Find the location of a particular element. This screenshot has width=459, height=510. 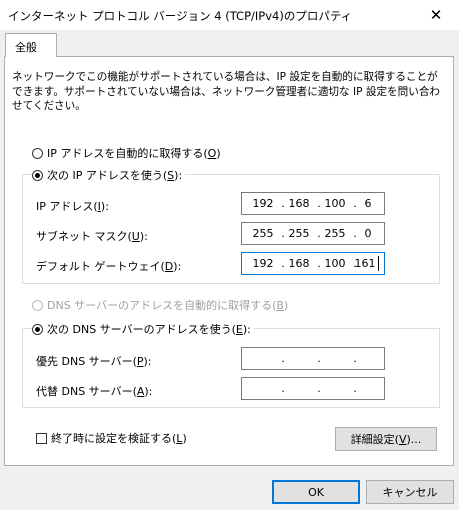

window-title: インターネット プロトコル バージョン 4 (TCP/IPv4)のプロパティ is located at coordinates (180, 16).